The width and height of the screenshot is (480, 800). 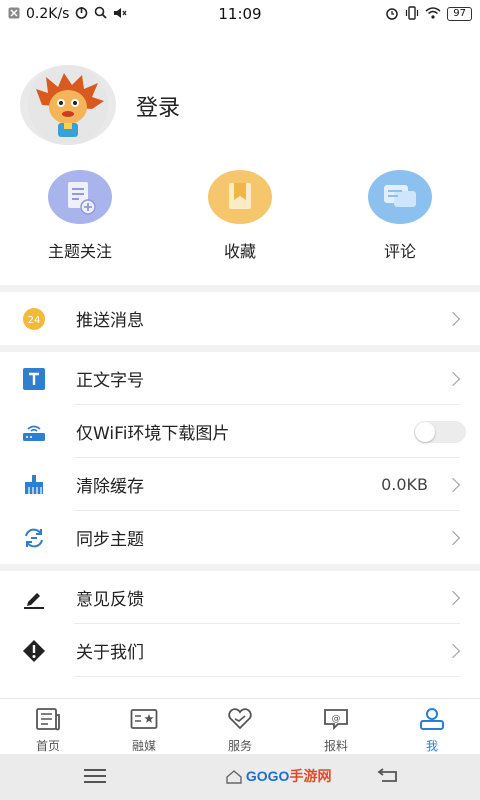 I want to click on comments-button: 评论, so click(x=400, y=216).